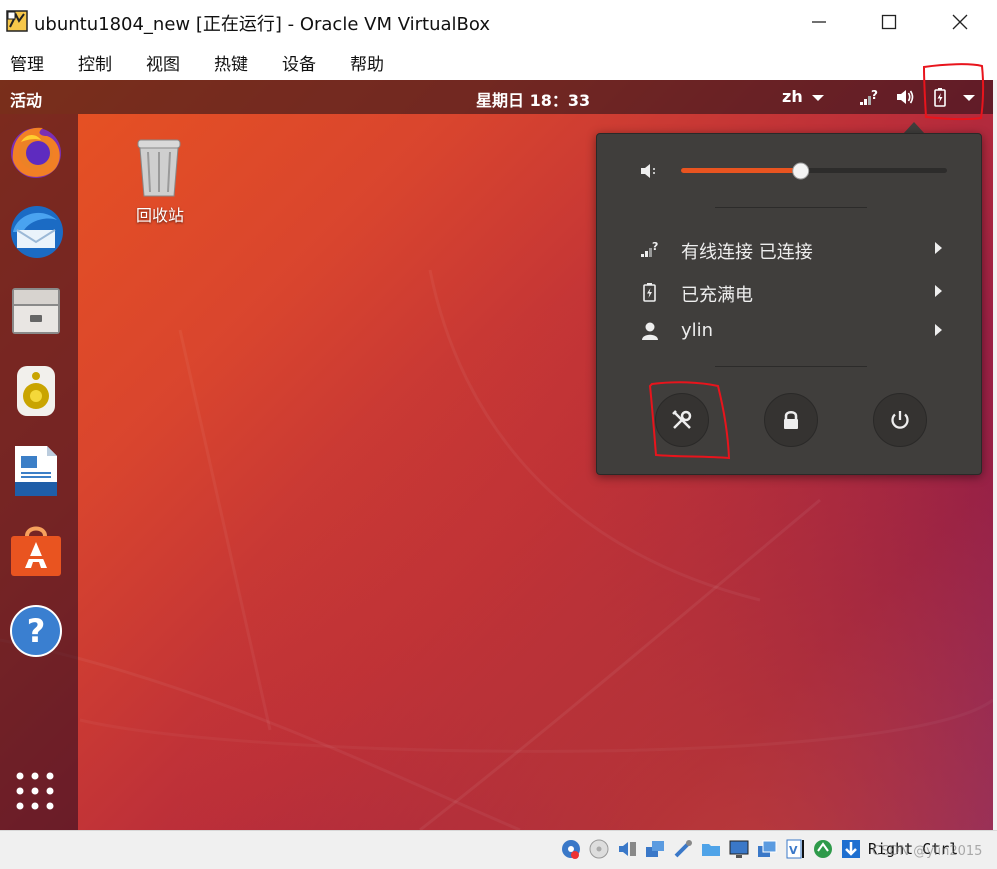 The image size is (997, 869). Describe the element at coordinates (851, 849) in the screenshot. I see `mouse-integration-icon` at that location.